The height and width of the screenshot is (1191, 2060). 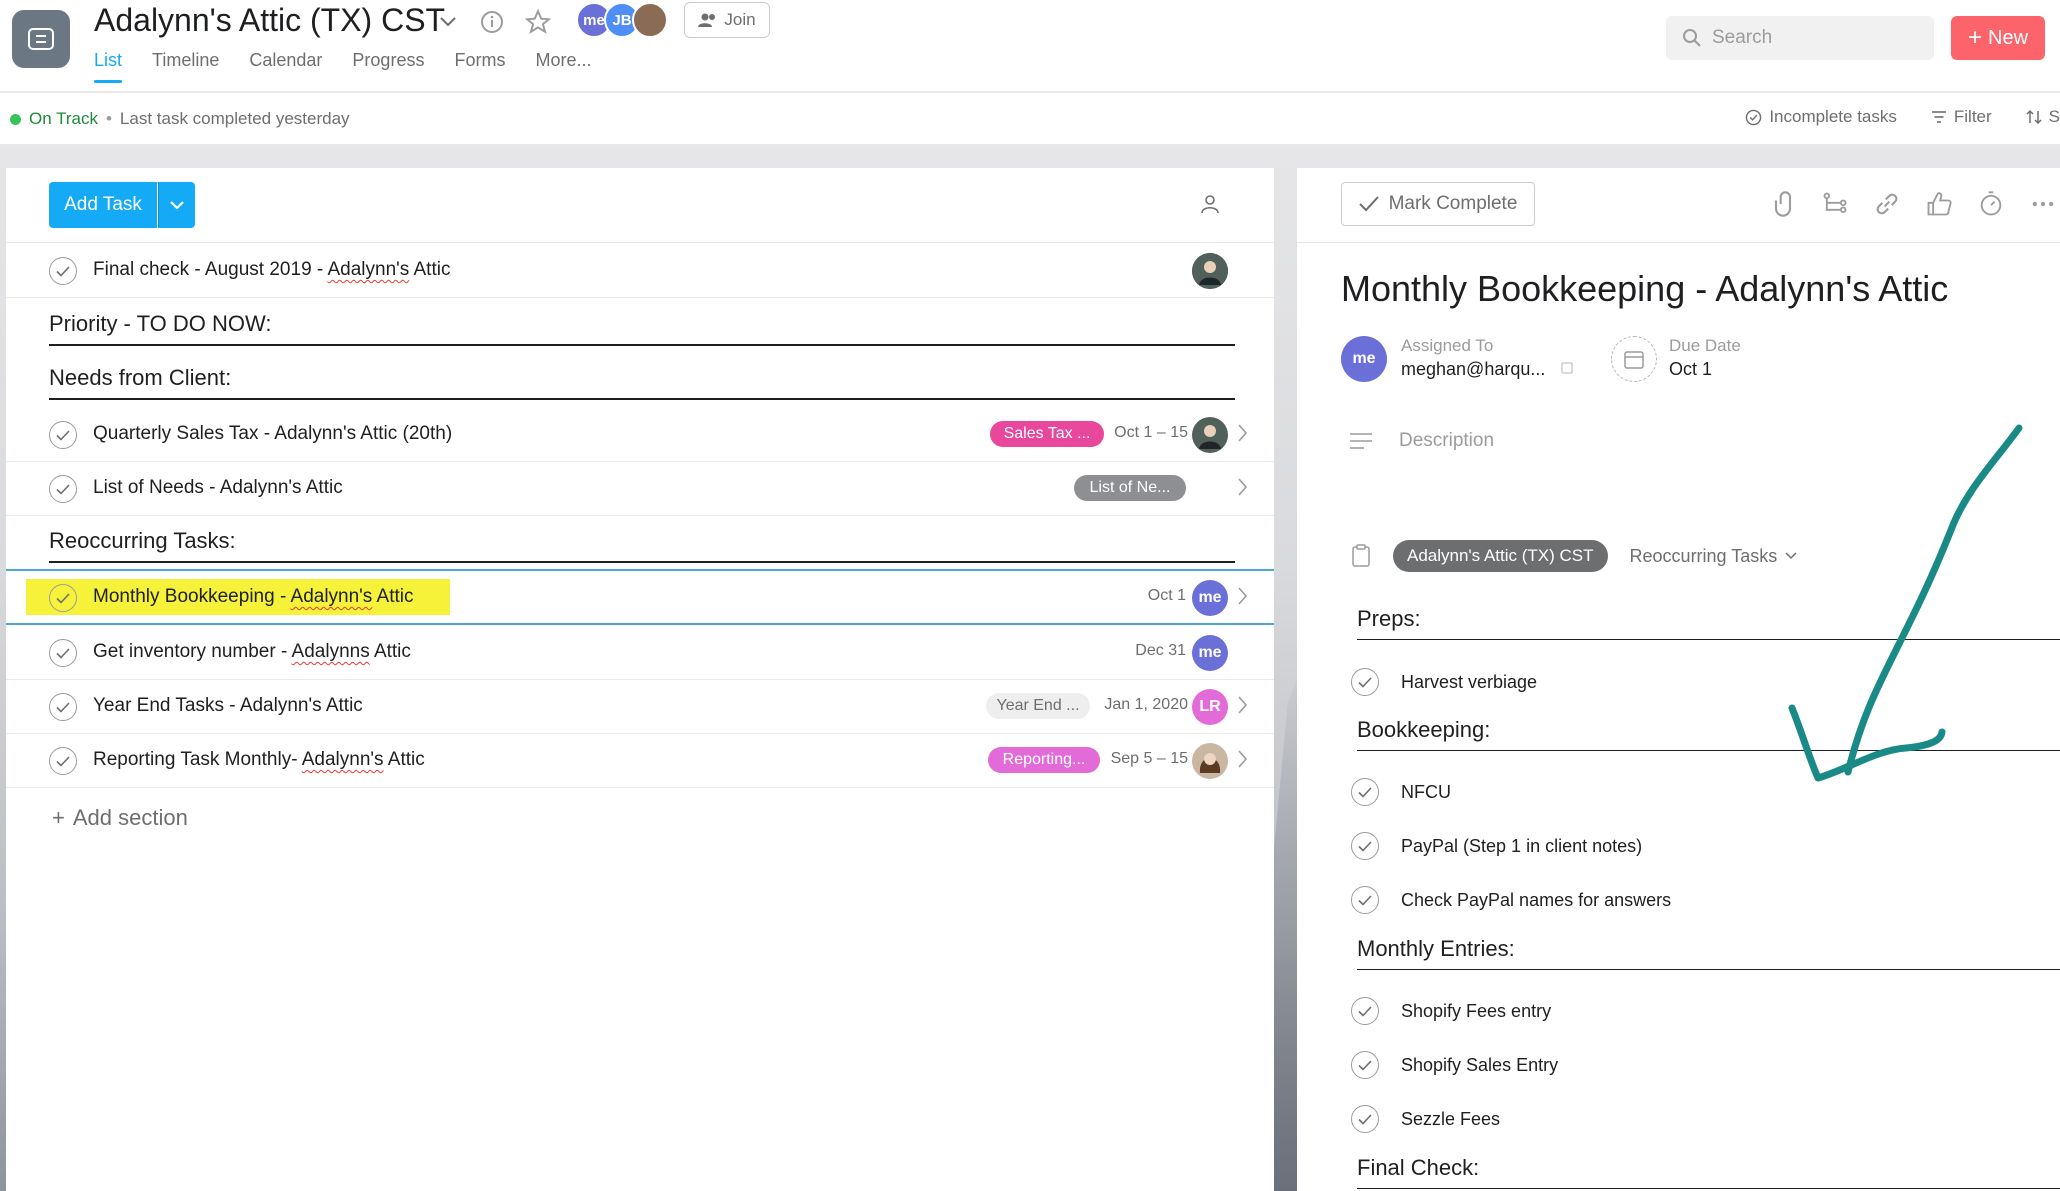 What do you see at coordinates (1991, 204) in the screenshot?
I see `timer-icon` at bounding box center [1991, 204].